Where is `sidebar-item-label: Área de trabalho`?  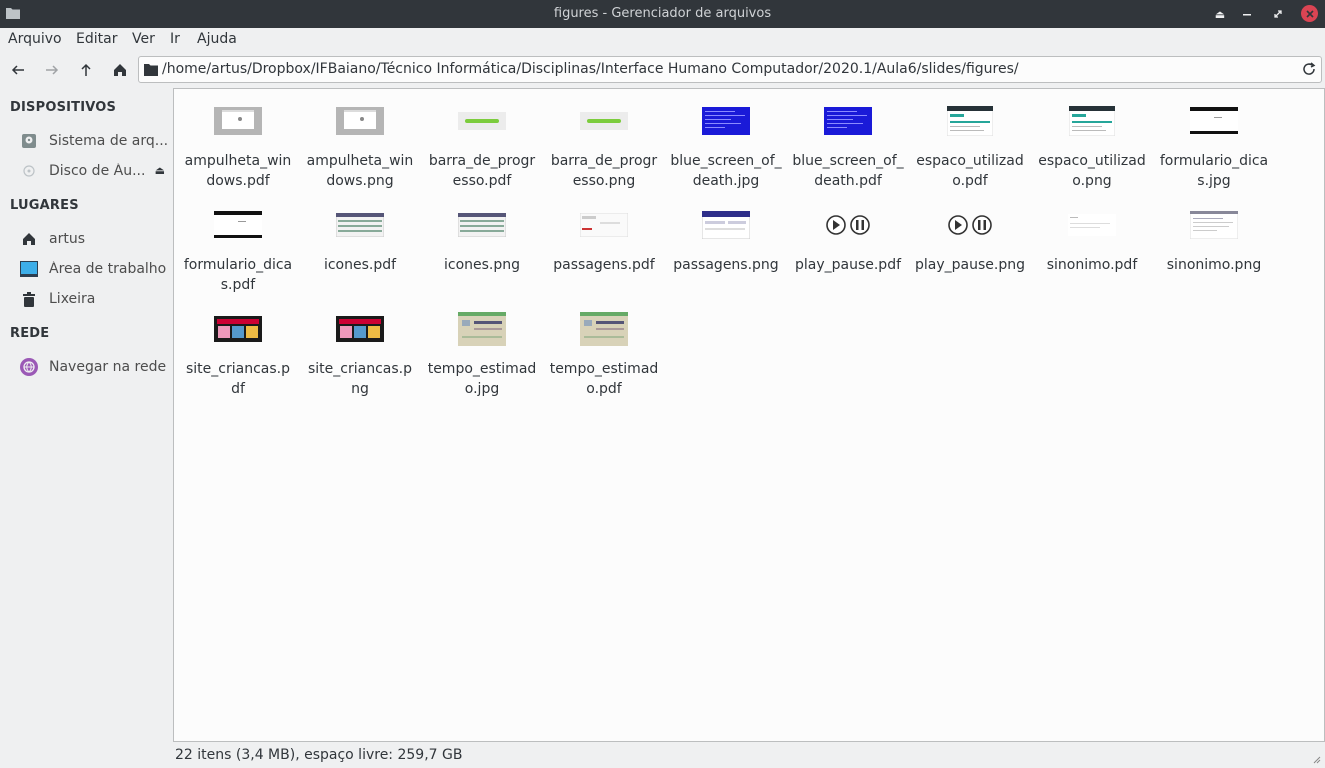 sidebar-item-label: Área de trabalho is located at coordinates (108, 269).